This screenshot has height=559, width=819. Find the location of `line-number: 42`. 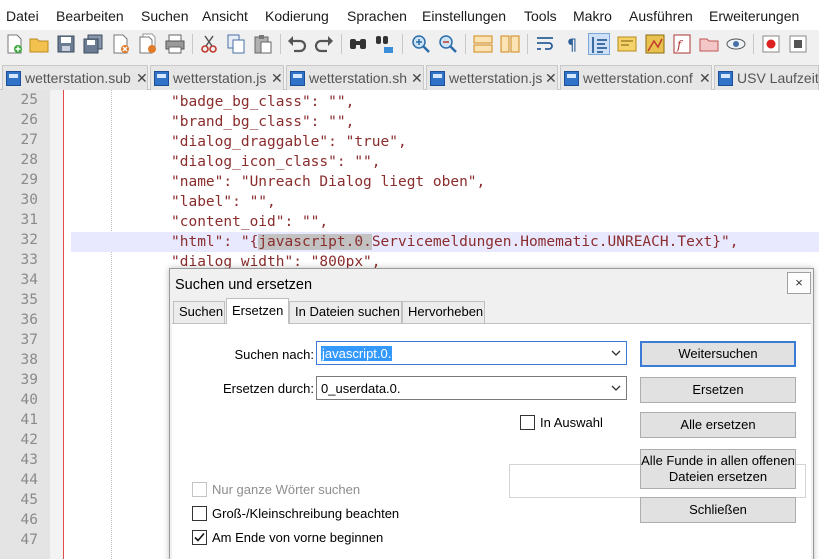

line-number: 42 is located at coordinates (29, 440).